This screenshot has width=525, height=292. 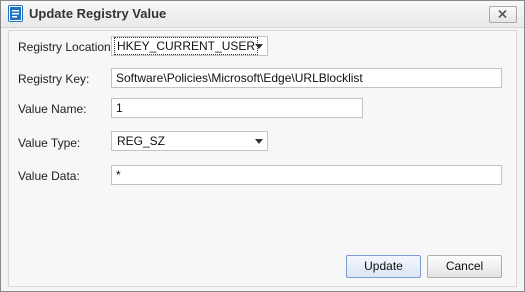 I want to click on close-button, so click(x=503, y=14).